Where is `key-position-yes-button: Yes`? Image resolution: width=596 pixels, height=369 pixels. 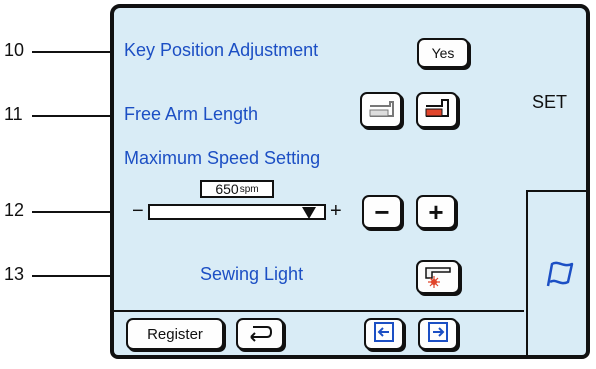 key-position-yes-button: Yes is located at coordinates (443, 53).